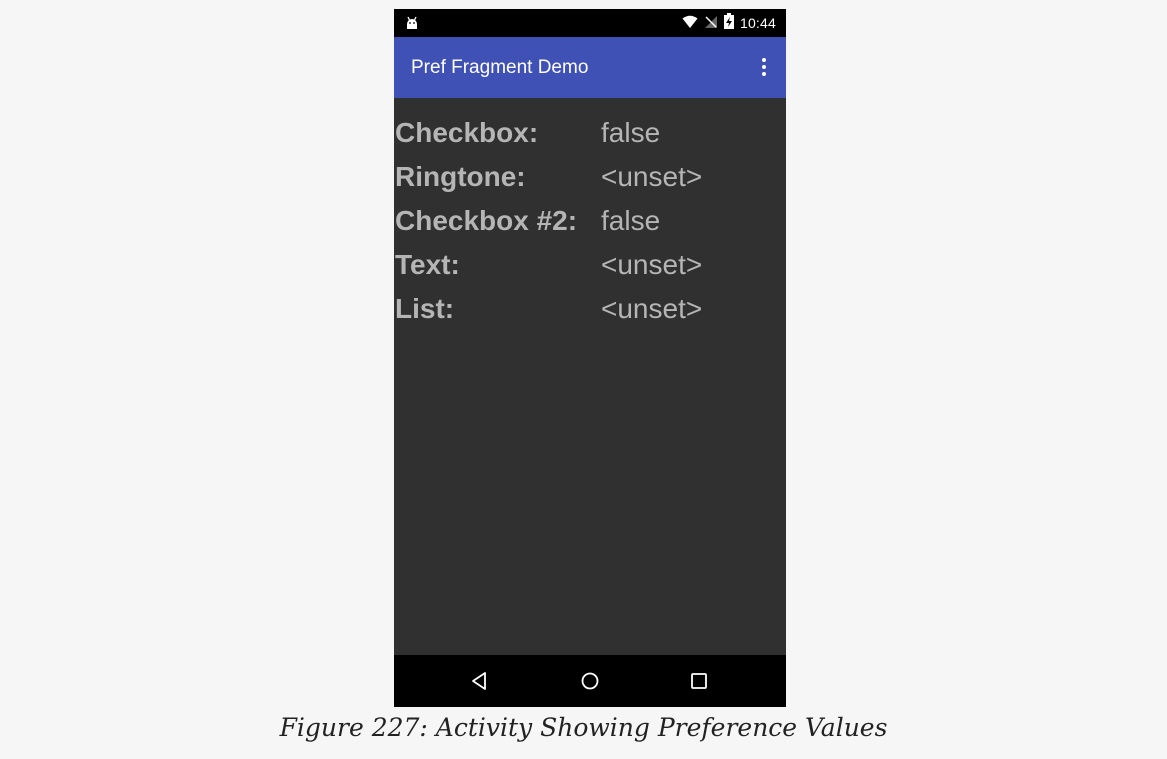 Image resolution: width=1167 pixels, height=759 pixels. I want to click on recents-icon, so click(699, 681).